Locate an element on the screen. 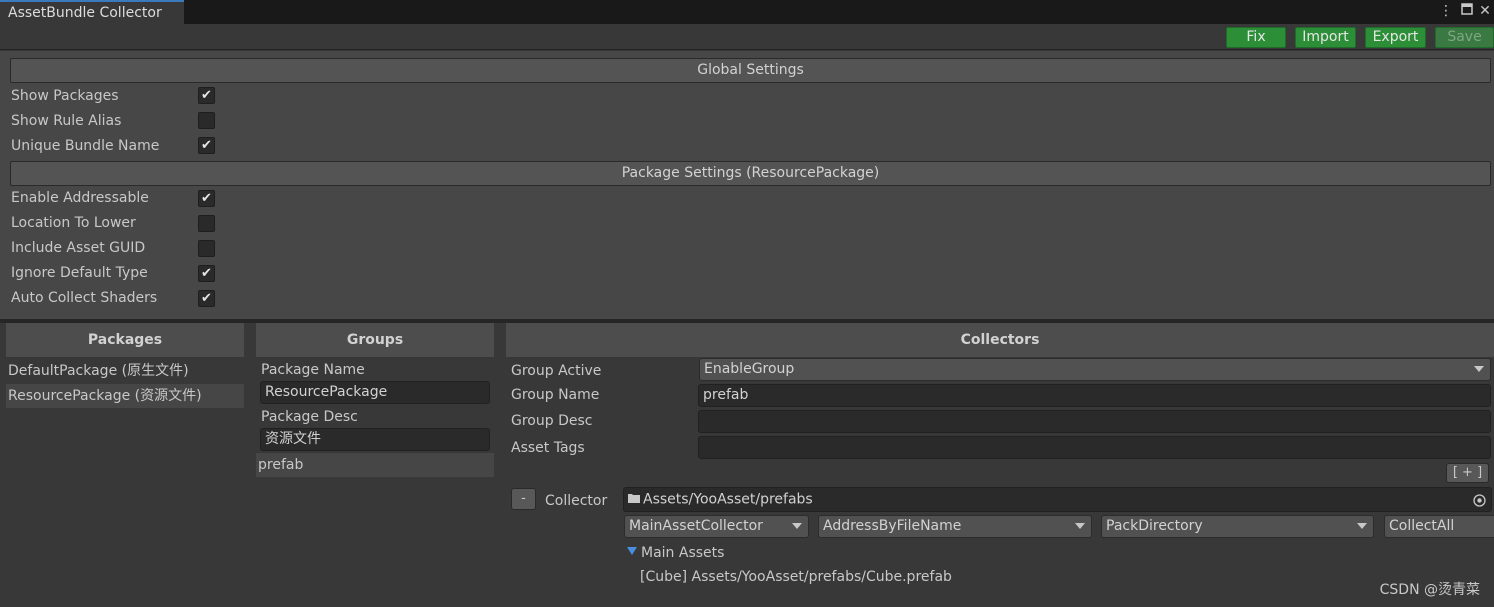 The image size is (1494, 607). include-asset-guid-checkbox is located at coordinates (206, 248).